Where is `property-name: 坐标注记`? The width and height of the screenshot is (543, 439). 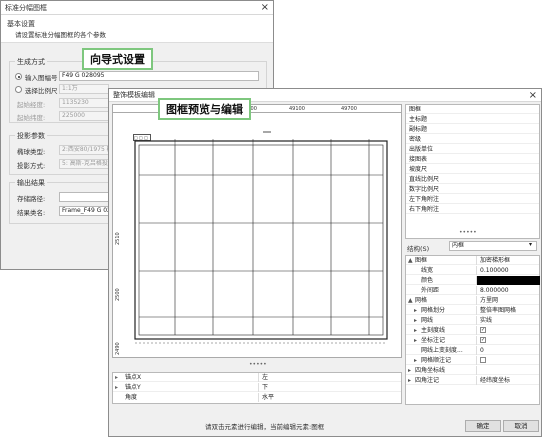
property-name: 坐标注记 is located at coordinates (433, 340).